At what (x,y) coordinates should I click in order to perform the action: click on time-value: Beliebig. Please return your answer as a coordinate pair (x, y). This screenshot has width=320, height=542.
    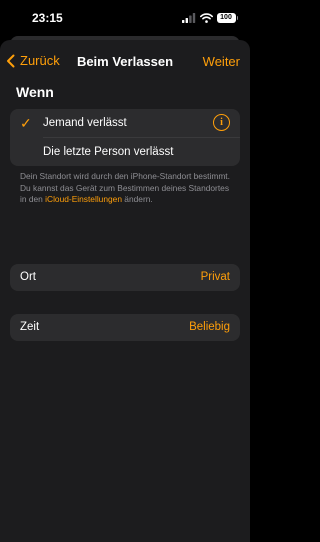
    Looking at the image, I should click on (209, 327).